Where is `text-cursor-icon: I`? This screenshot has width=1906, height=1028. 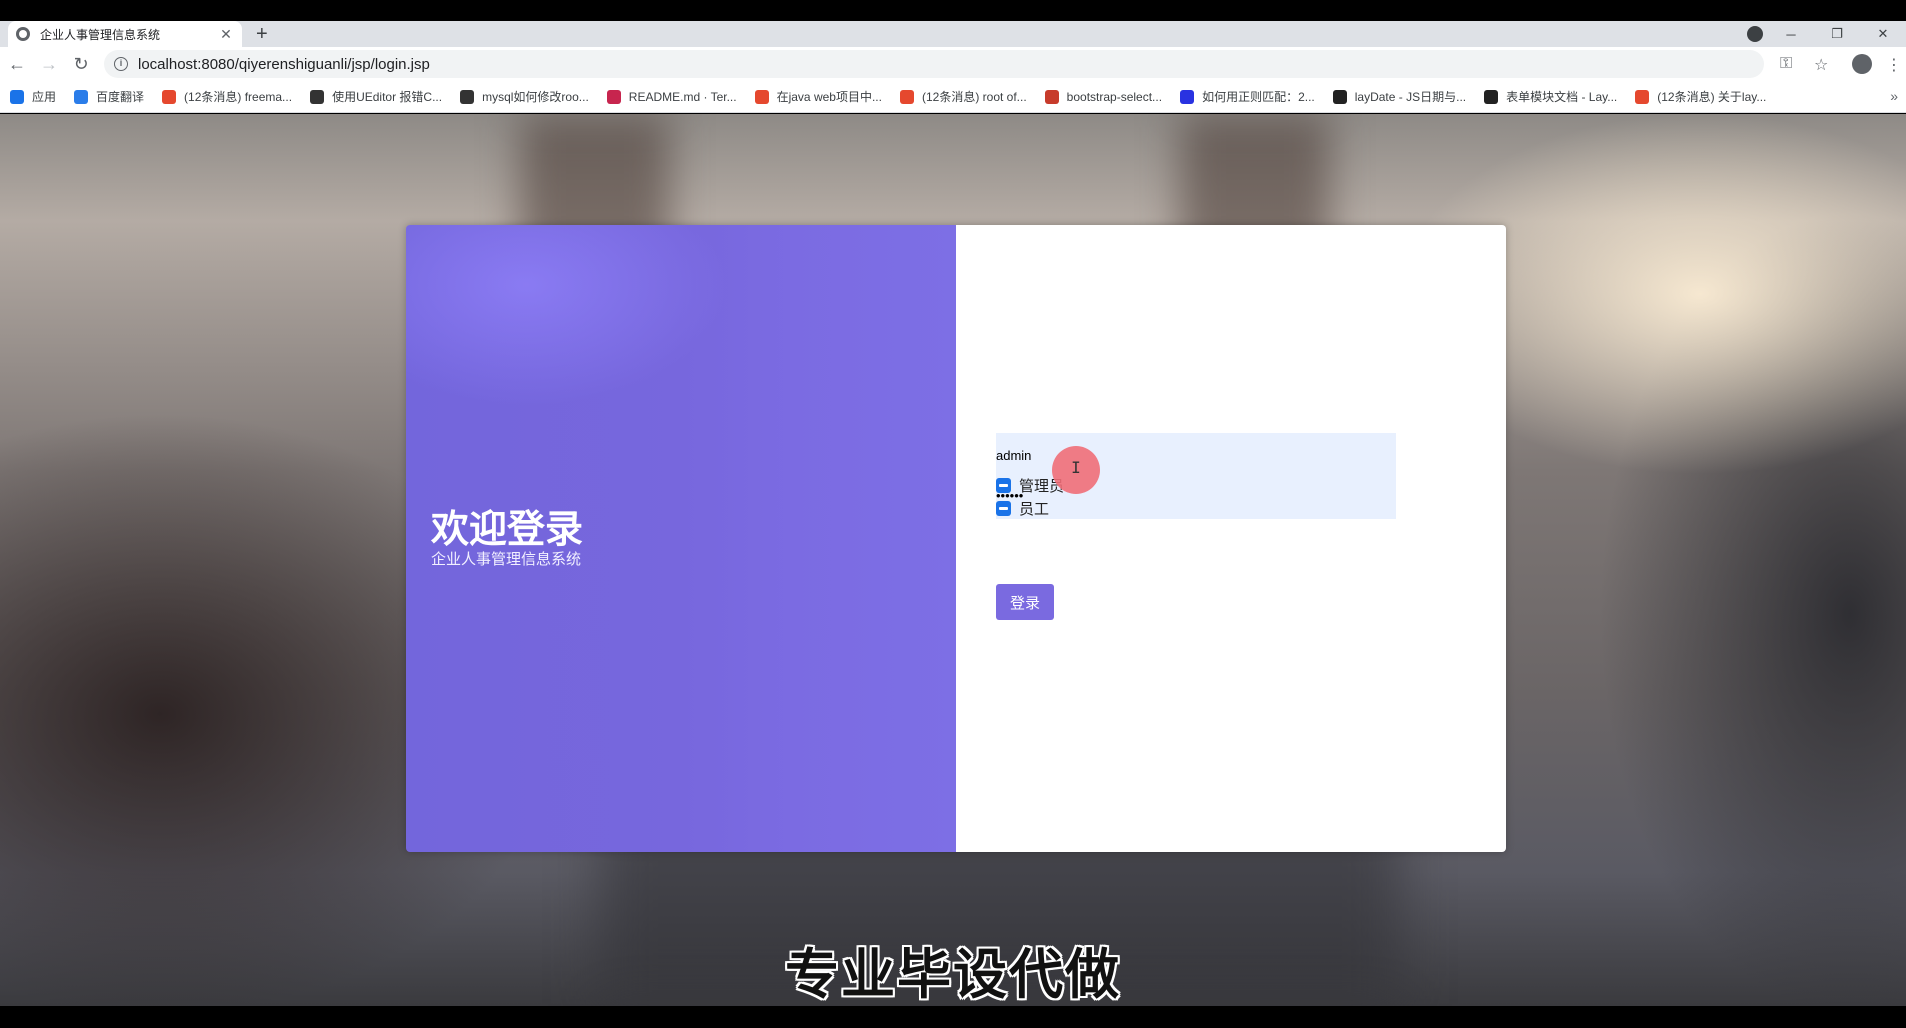
text-cursor-icon: I is located at coordinates (1076, 467).